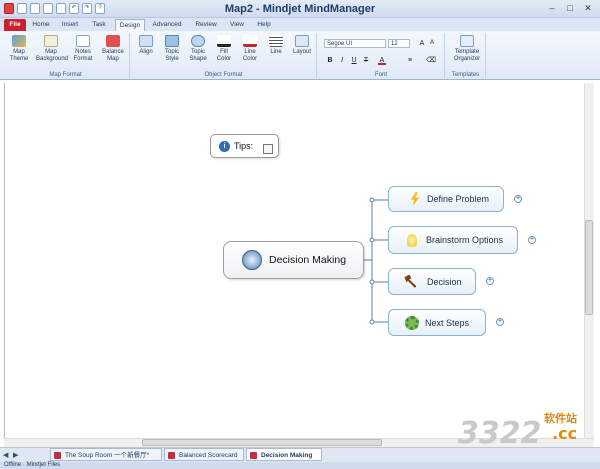 This screenshot has height=469, width=600. I want to click on topic-decision: Decision, so click(432, 281).